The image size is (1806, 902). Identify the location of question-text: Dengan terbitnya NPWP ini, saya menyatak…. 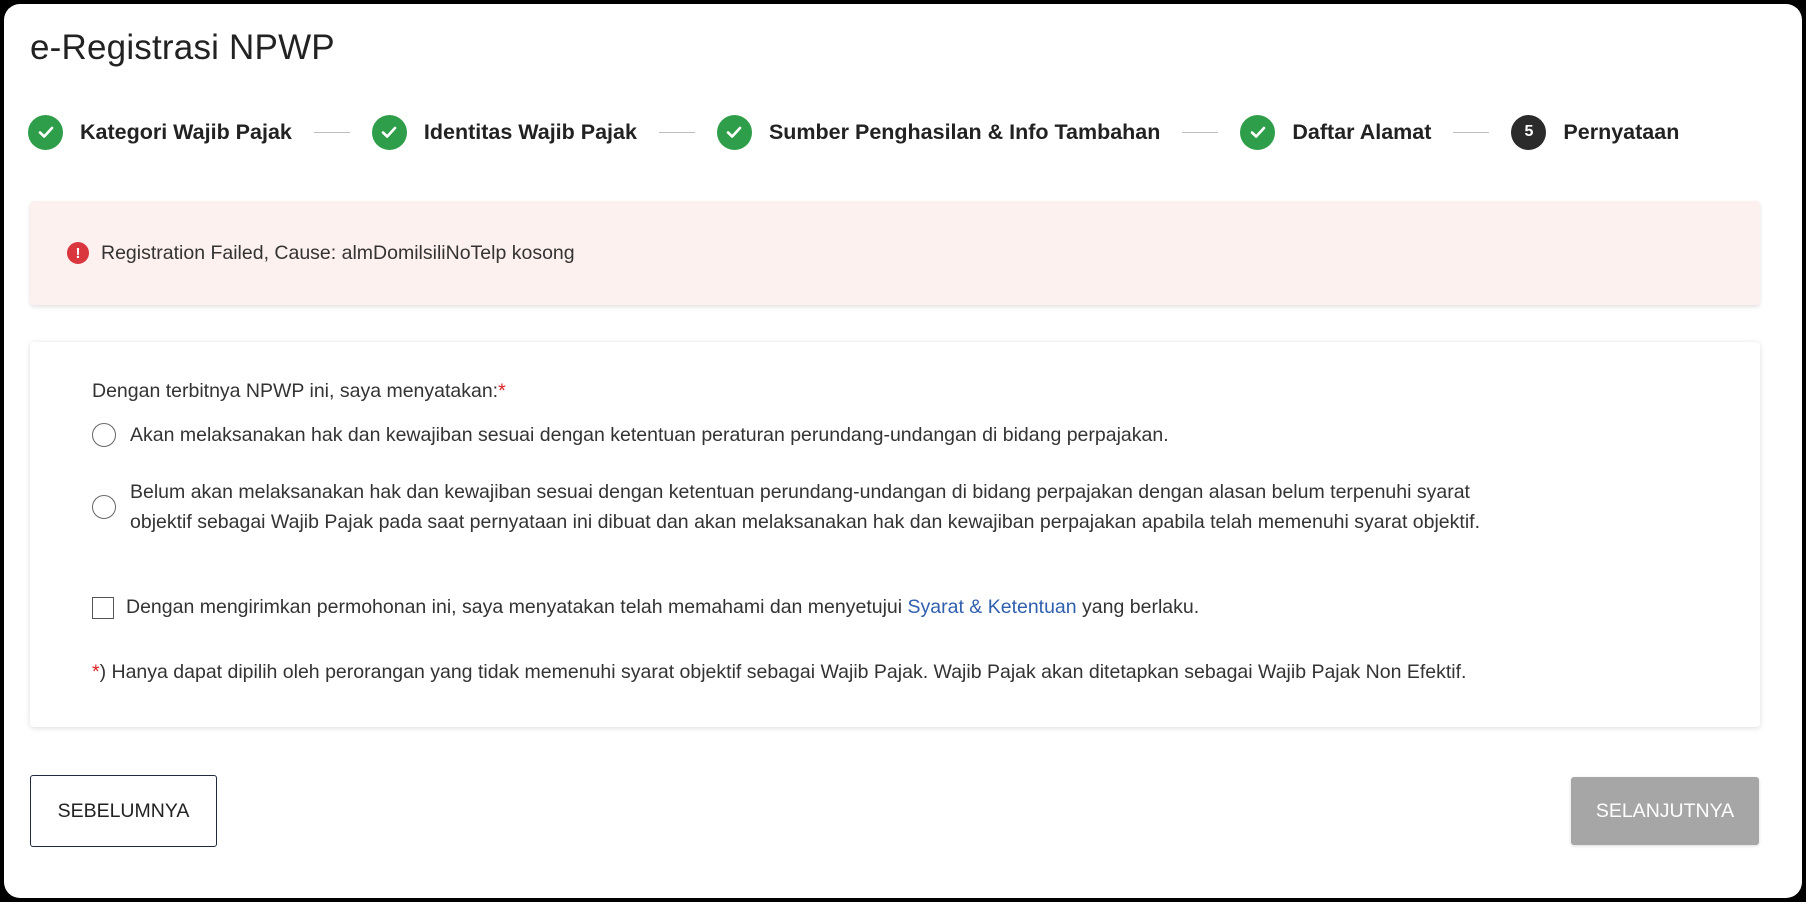
(295, 391).